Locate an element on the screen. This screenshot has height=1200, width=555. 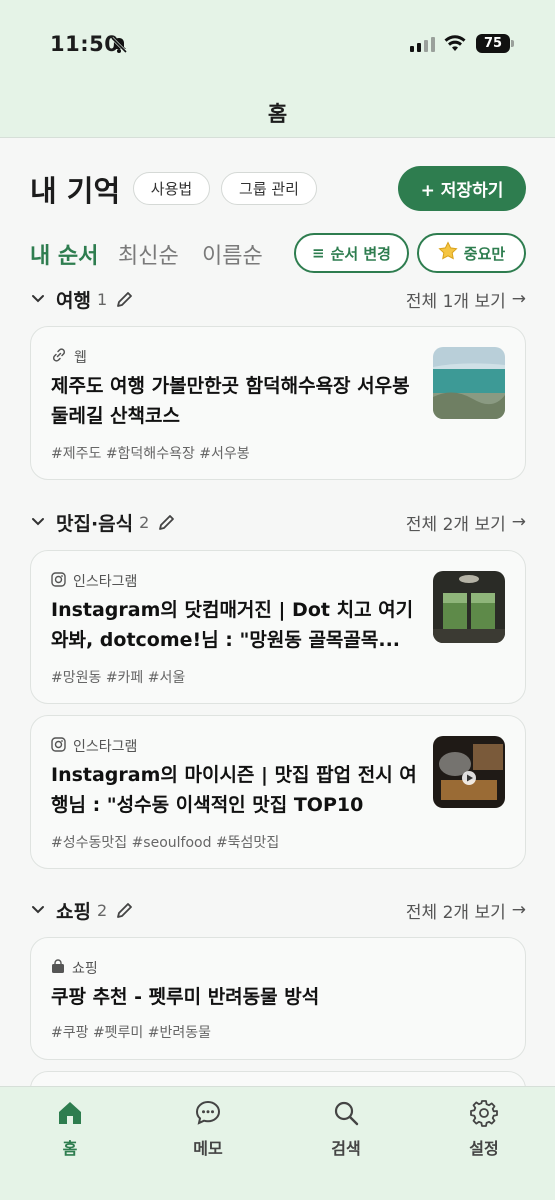
reorder-button: ≡ 순서 변경 is located at coordinates (351, 253).